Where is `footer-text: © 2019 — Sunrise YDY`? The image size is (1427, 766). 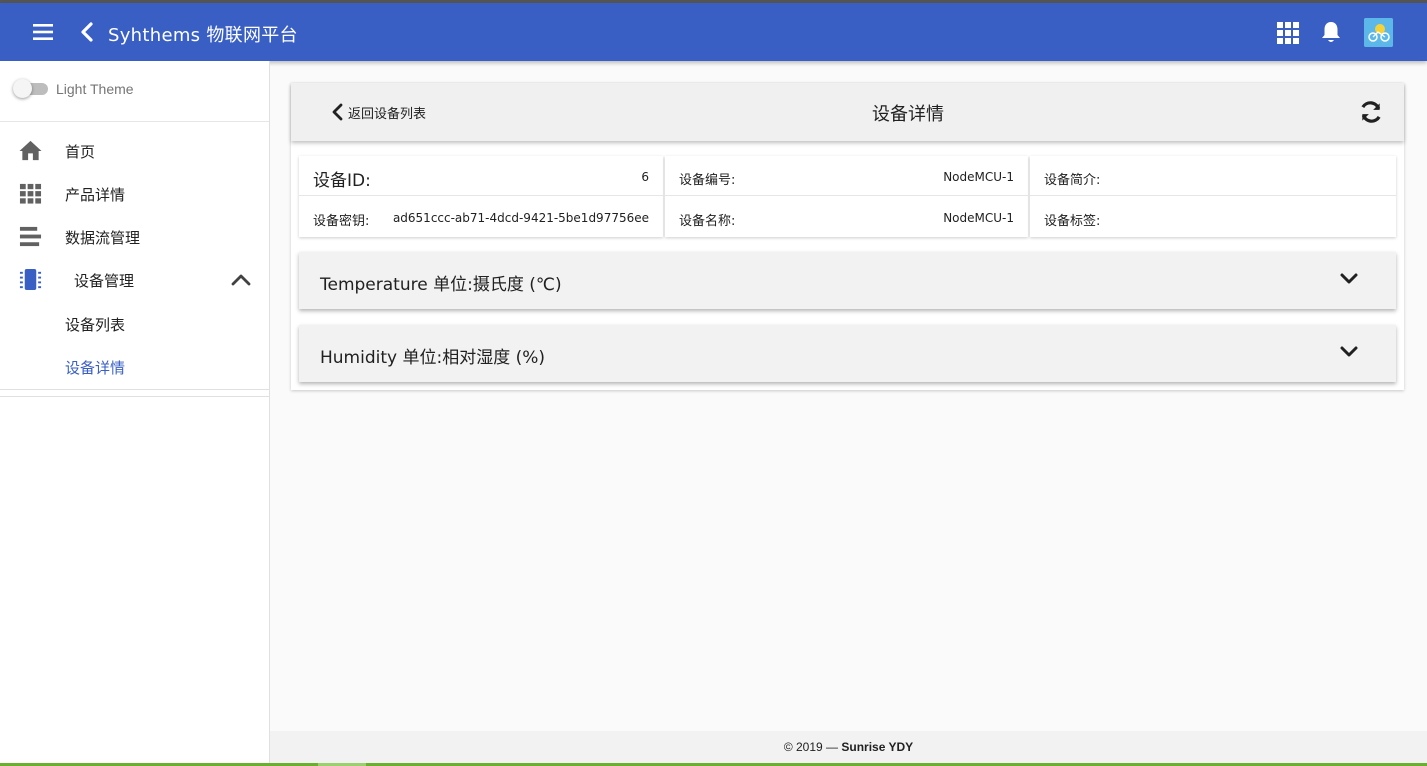 footer-text: © 2019 — Sunrise YDY is located at coordinates (848, 747).